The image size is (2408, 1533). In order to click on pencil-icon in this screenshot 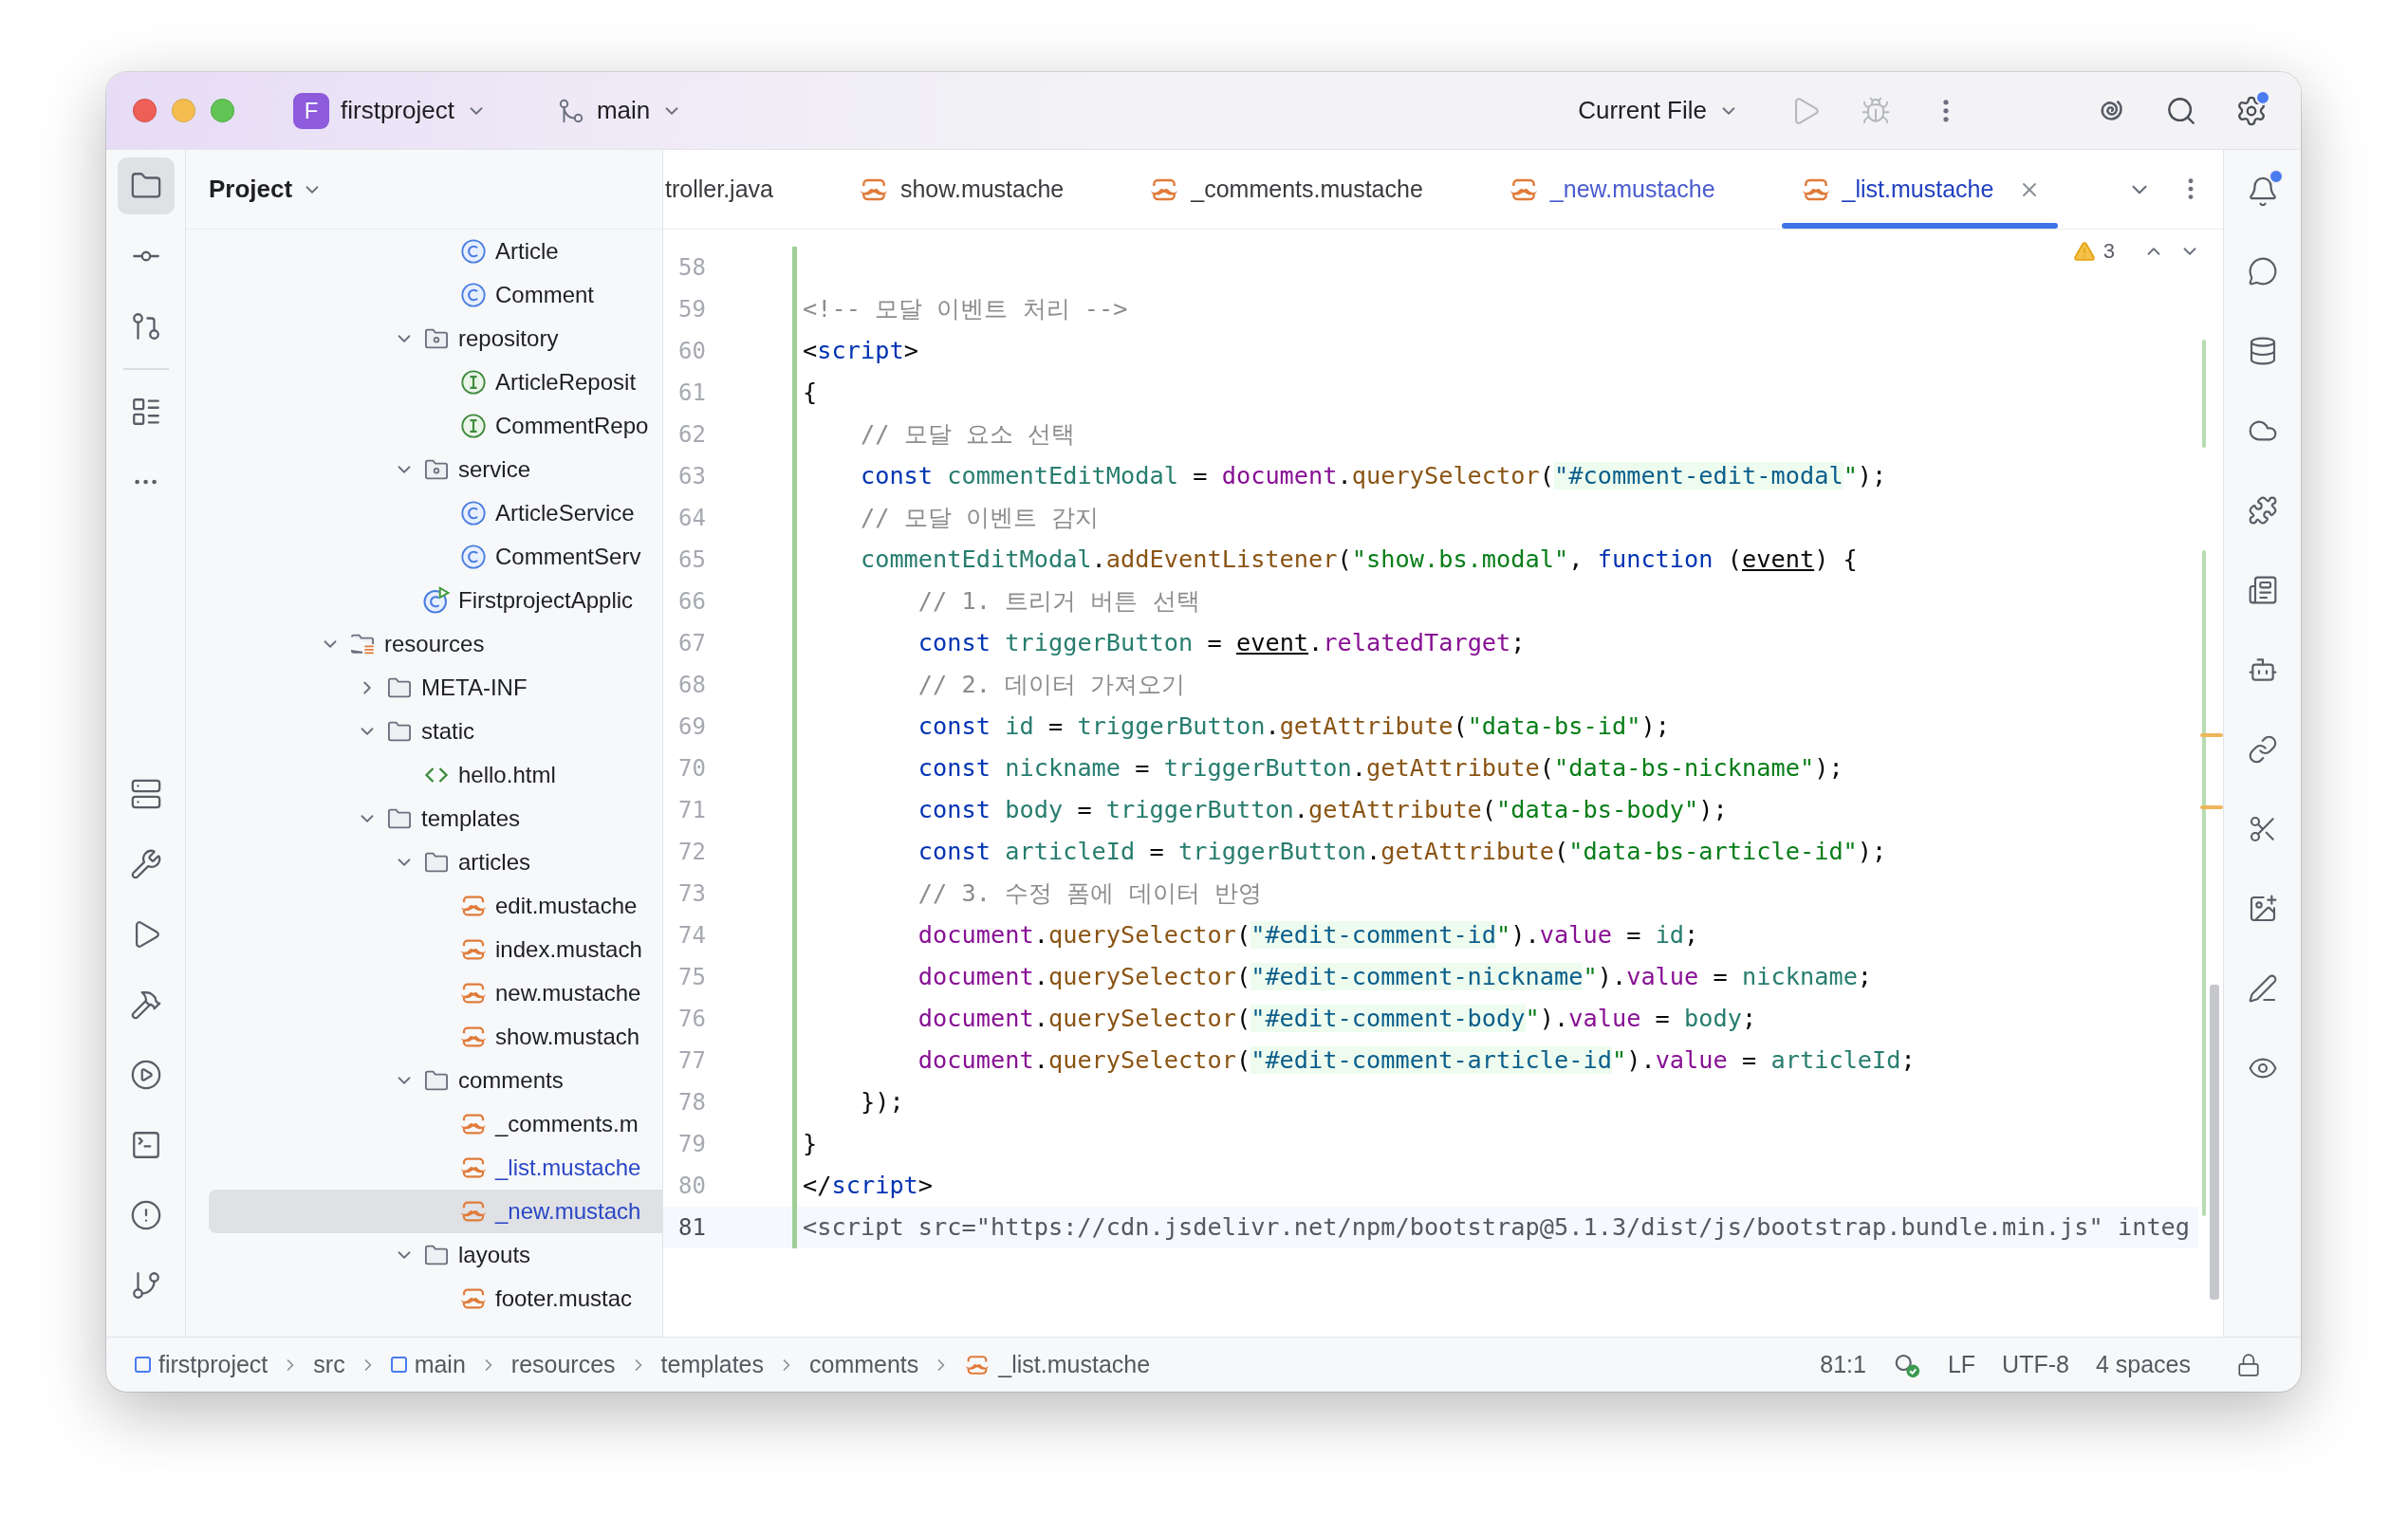, I will do `click(2262, 988)`.